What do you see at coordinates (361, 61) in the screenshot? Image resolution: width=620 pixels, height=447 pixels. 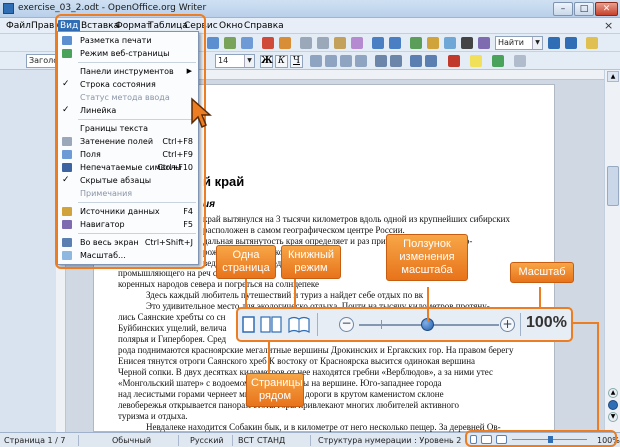 I see `justify-icon` at bounding box center [361, 61].